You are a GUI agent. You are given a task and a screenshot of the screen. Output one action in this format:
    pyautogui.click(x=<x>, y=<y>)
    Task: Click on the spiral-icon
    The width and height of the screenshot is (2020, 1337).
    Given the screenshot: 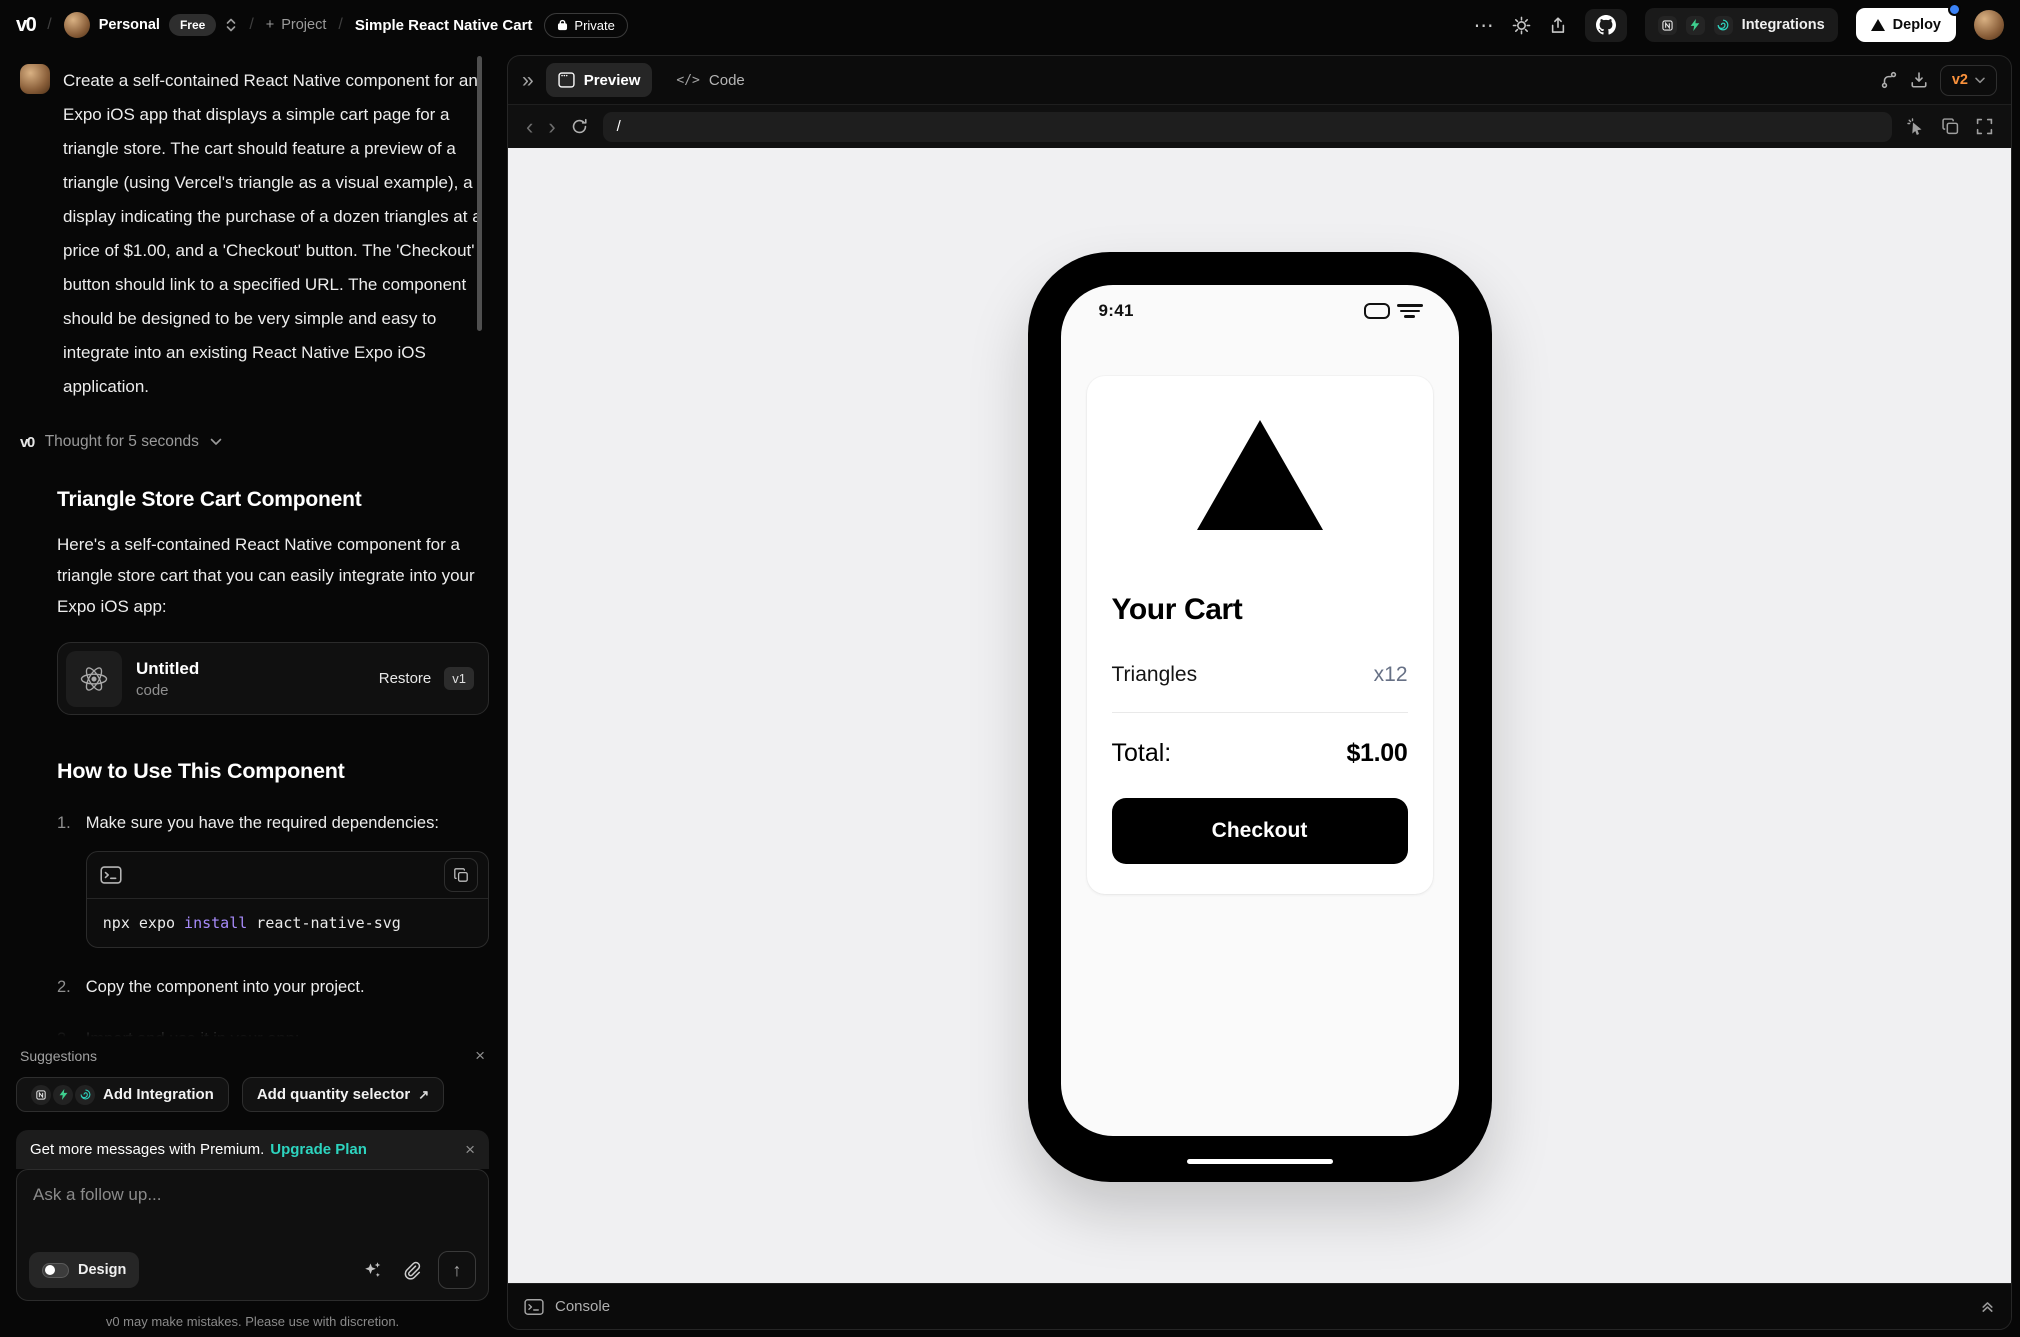 What is the action you would take?
    pyautogui.click(x=85, y=1094)
    